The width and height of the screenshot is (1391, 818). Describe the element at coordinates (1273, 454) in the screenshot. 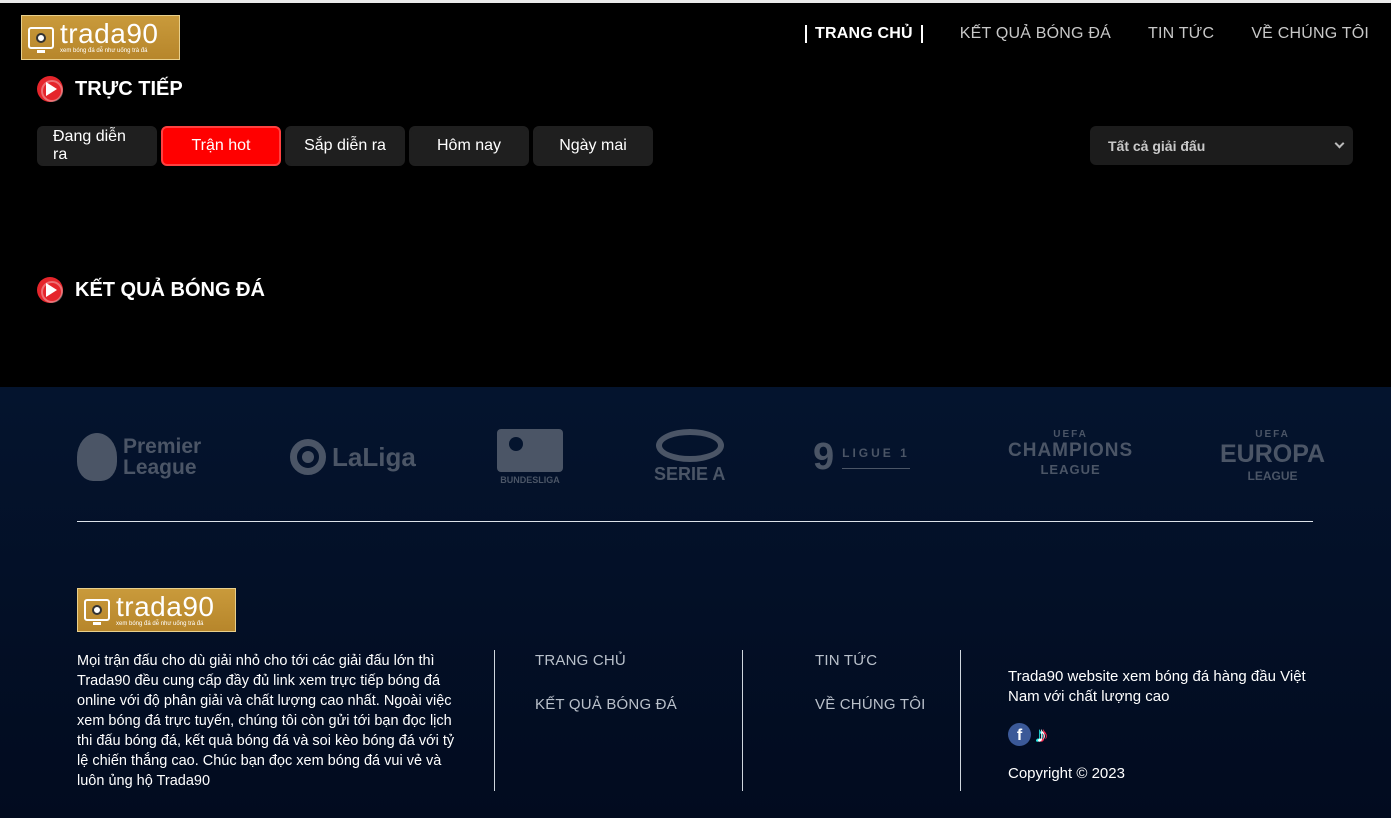

I see `uel-line1: EUROPA` at that location.